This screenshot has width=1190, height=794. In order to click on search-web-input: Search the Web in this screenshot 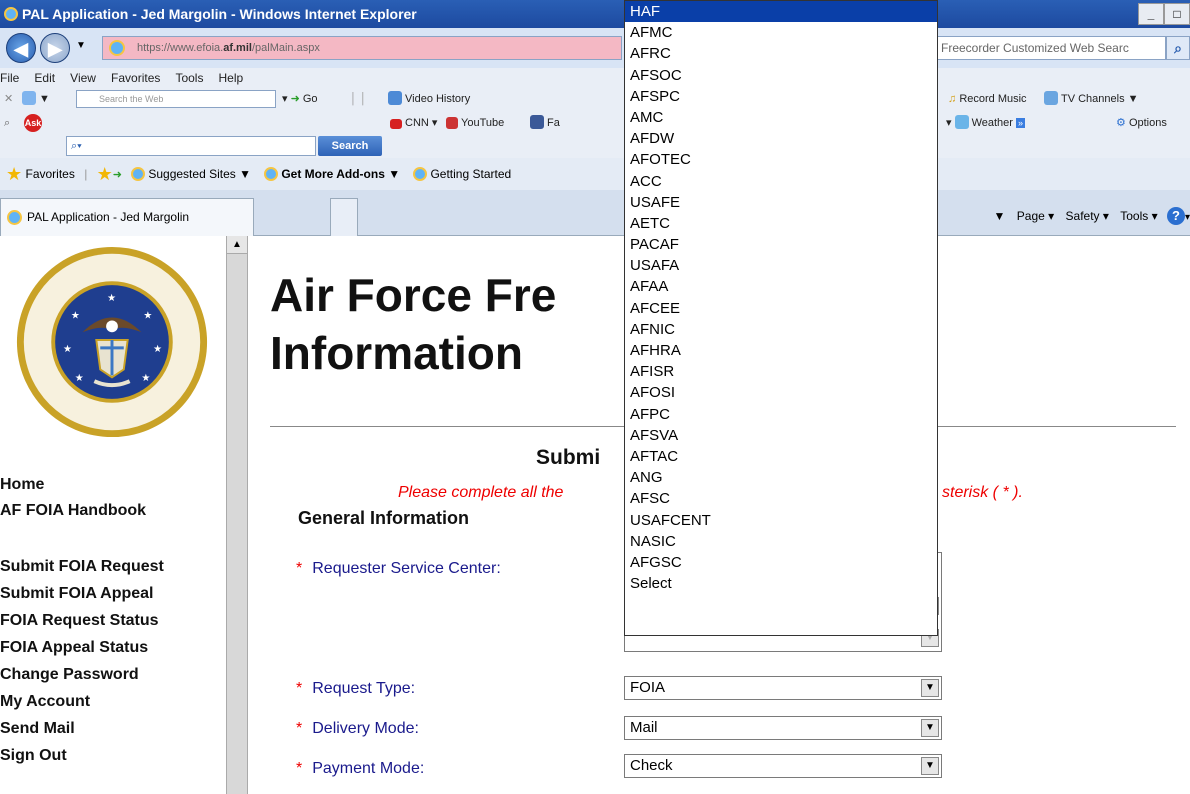, I will do `click(176, 99)`.